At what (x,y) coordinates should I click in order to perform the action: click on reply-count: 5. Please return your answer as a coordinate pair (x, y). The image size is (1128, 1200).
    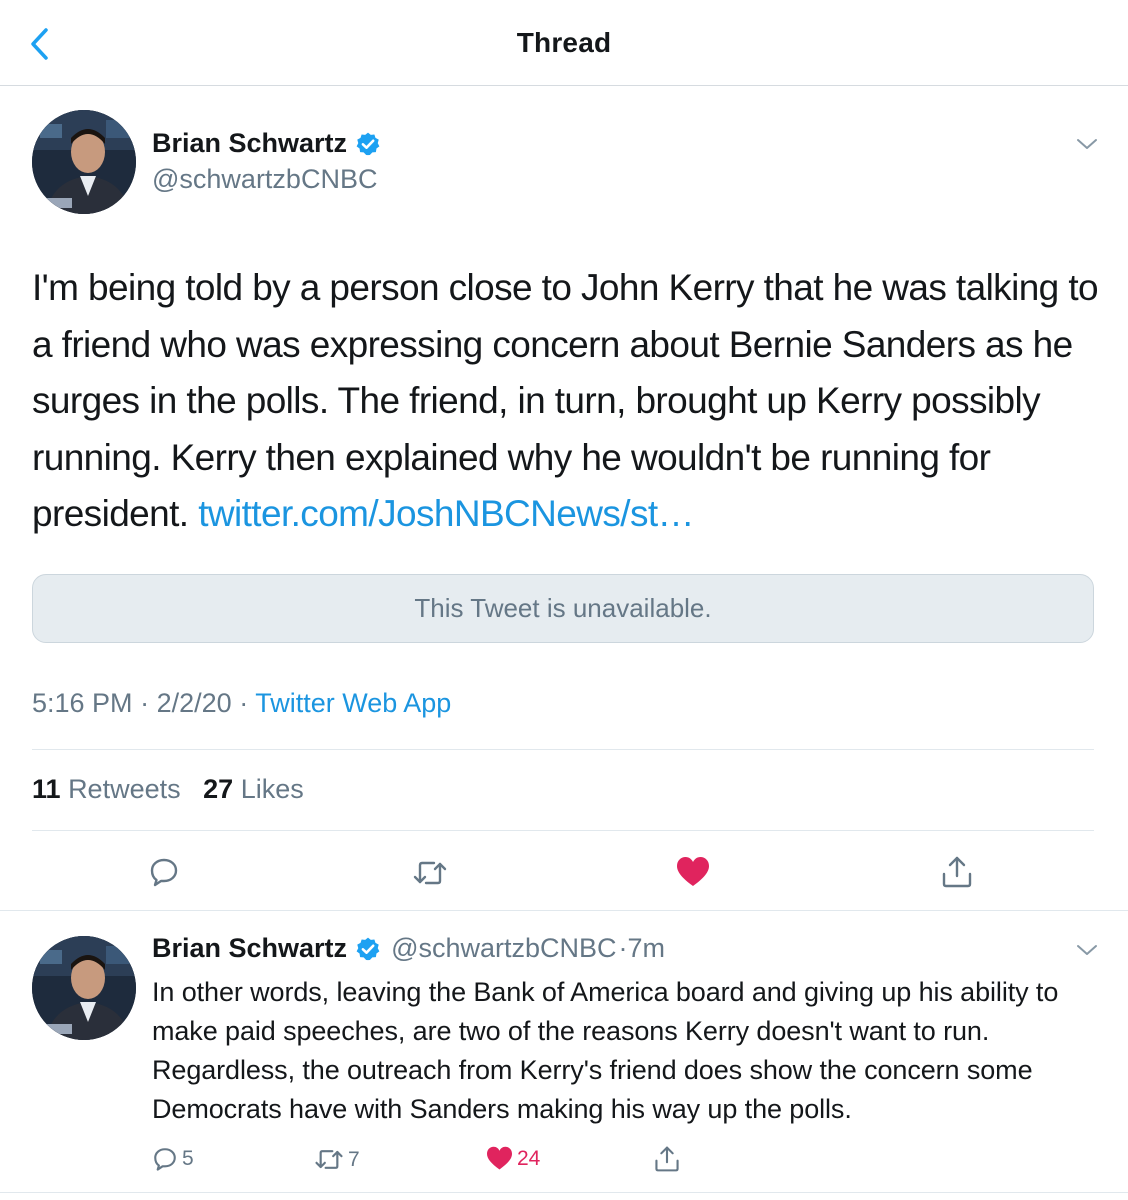
    Looking at the image, I should click on (188, 1158).